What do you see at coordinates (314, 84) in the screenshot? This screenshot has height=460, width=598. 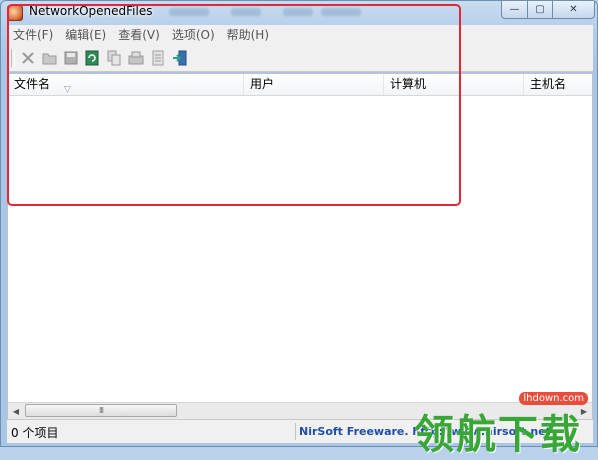 I see `column-header-user: 用户` at bounding box center [314, 84].